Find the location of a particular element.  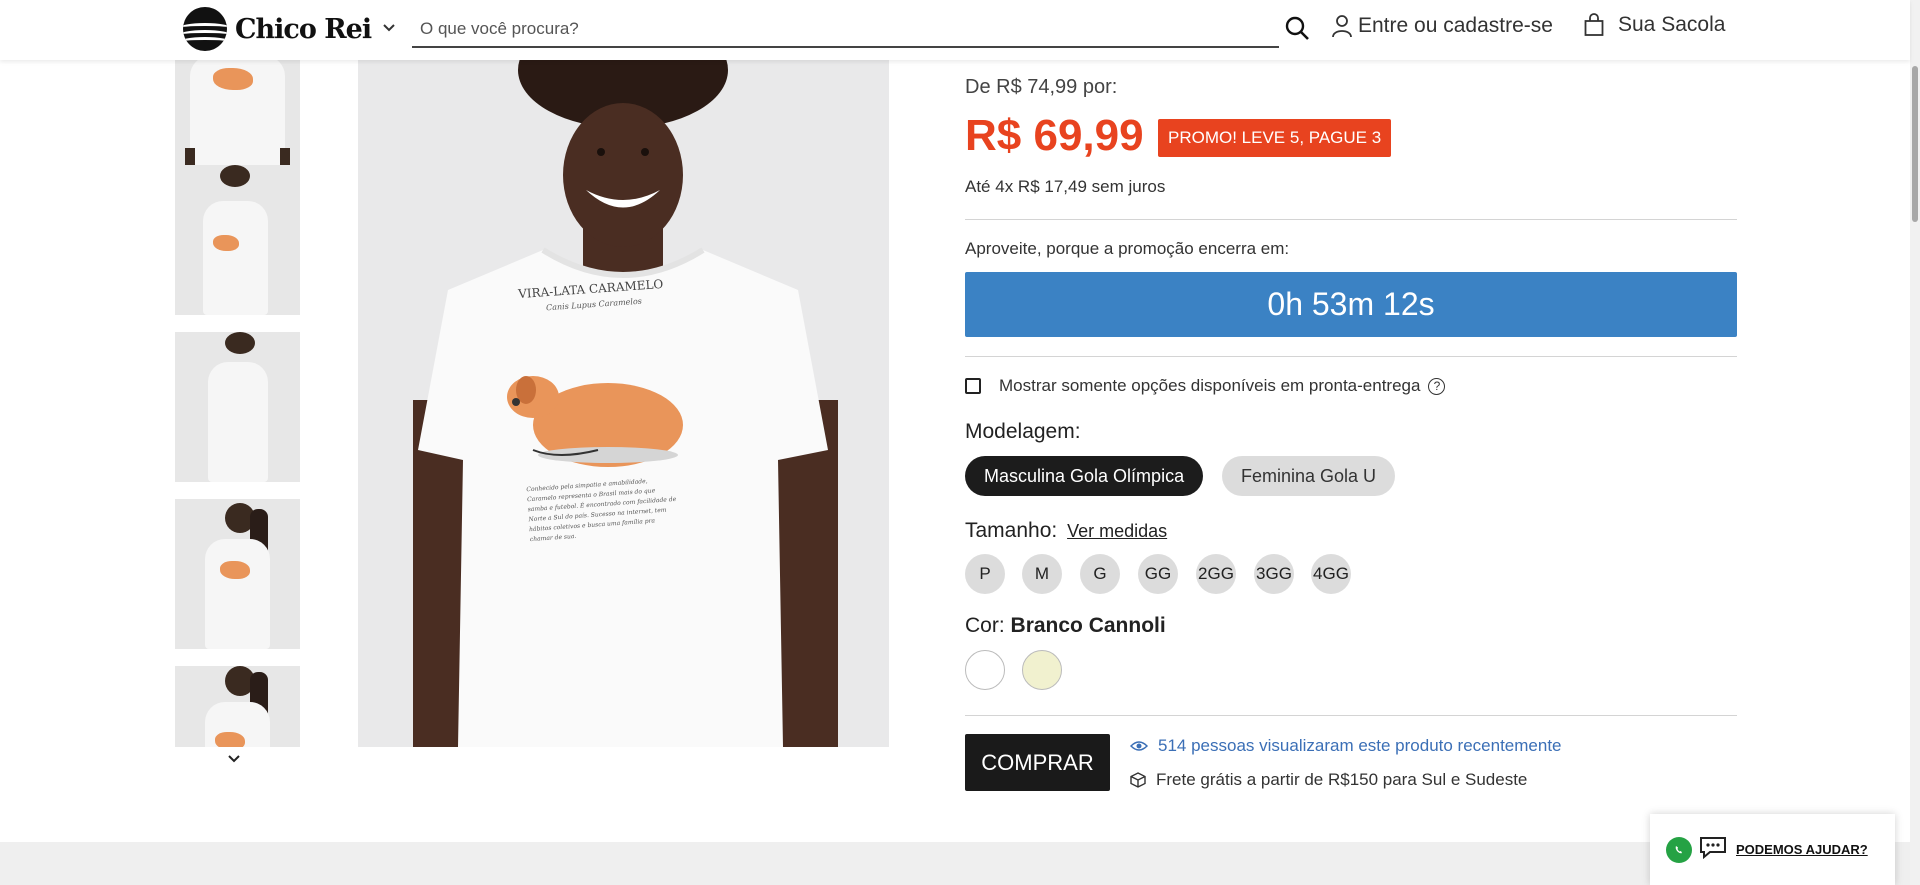

model-label: Modelagem: is located at coordinates (1023, 431).